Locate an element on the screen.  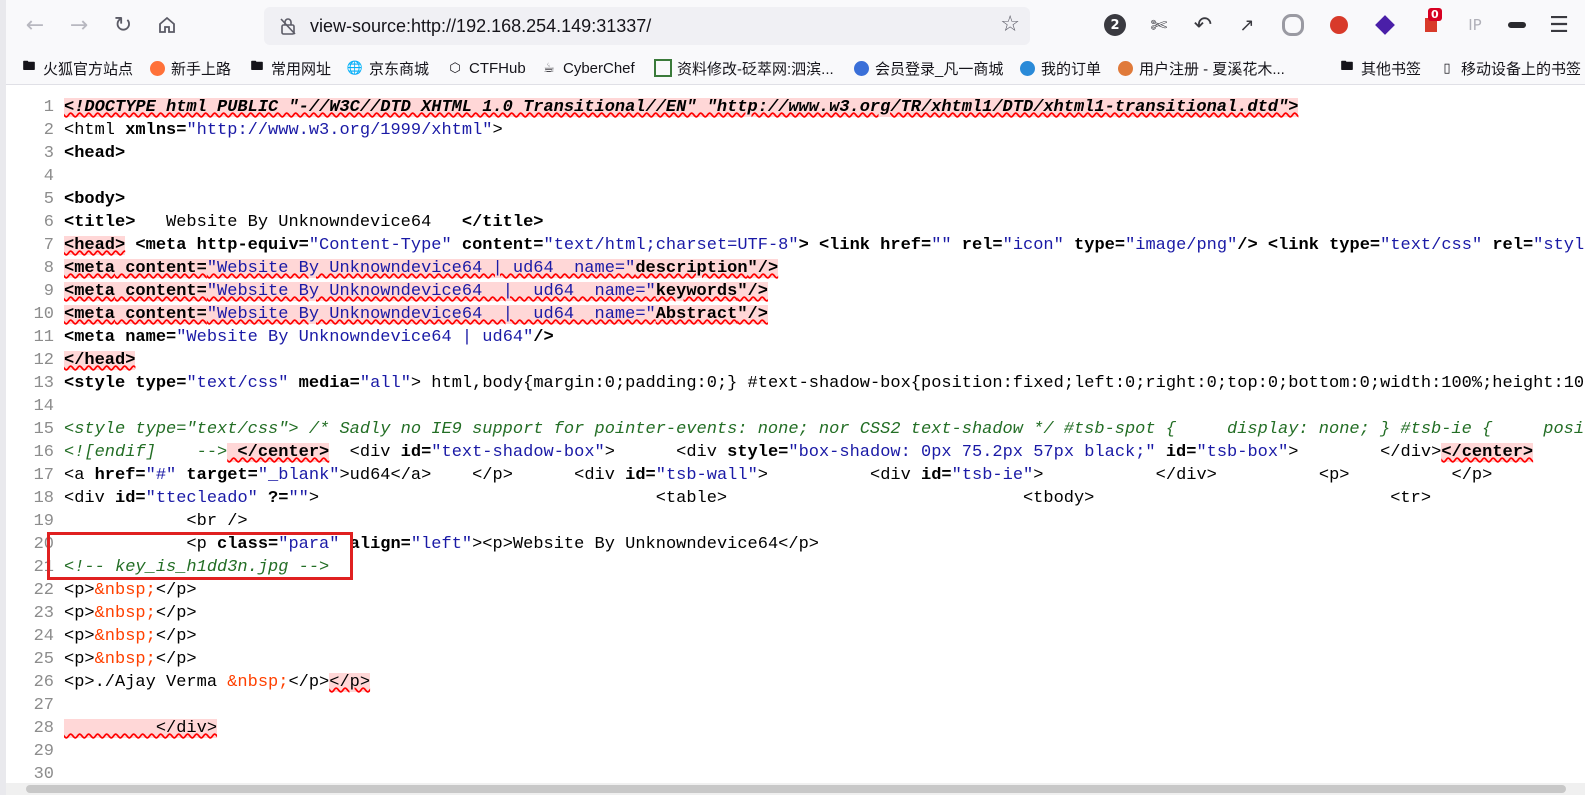
bookmark-item: ☕ CyberChef is located at coordinates (587, 68).